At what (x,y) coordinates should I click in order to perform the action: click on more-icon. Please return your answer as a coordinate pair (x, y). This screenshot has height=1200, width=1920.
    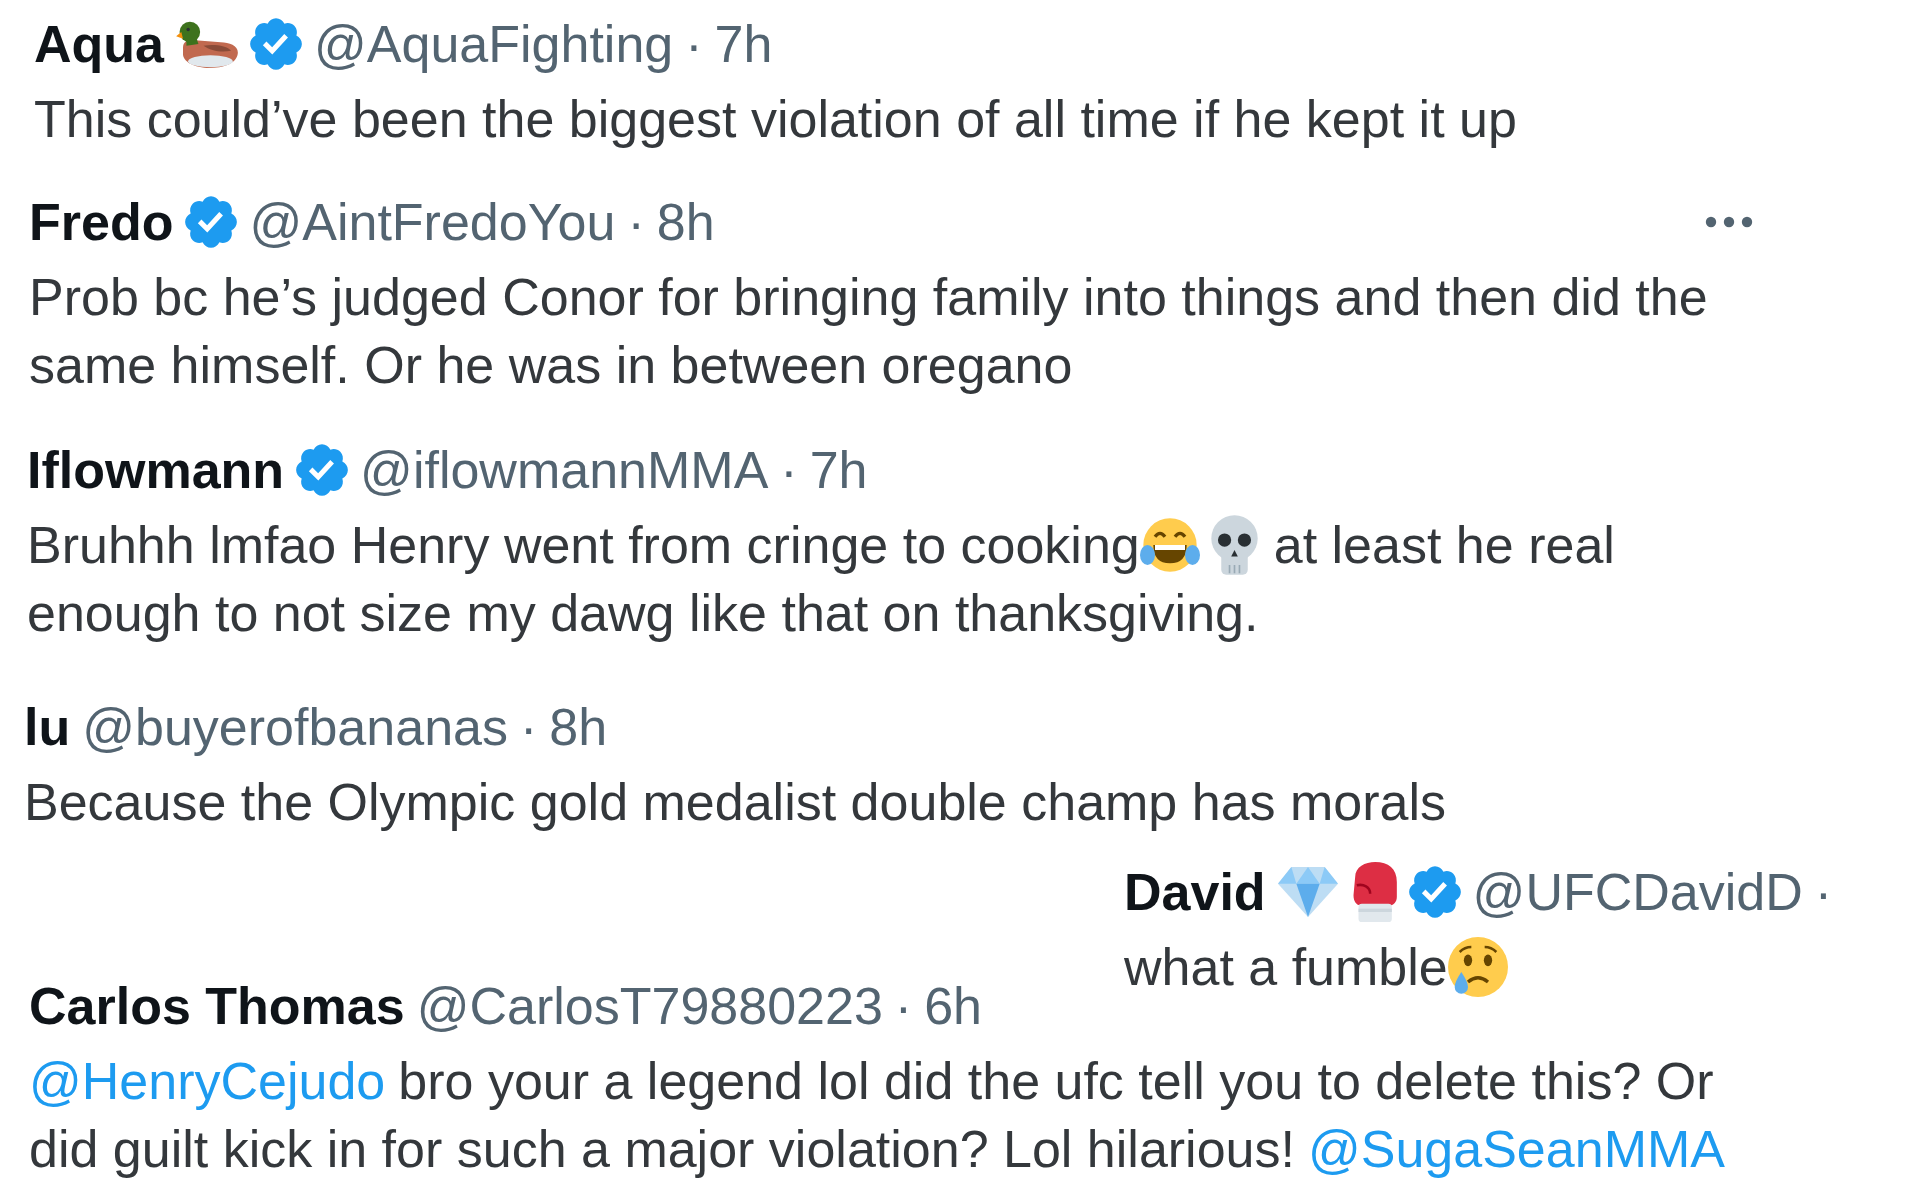
    Looking at the image, I should click on (1729, 222).